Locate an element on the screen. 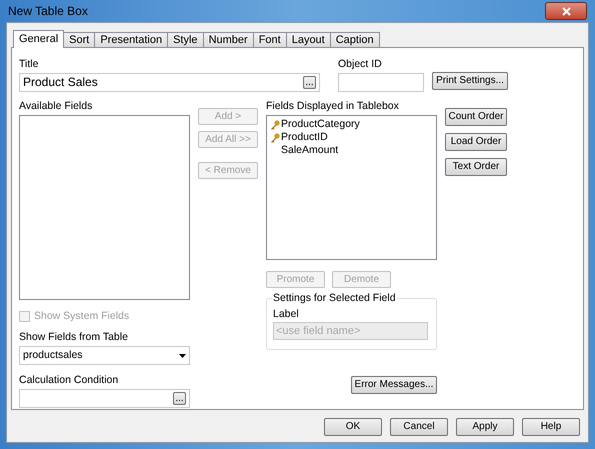  window-title: New Table Box is located at coordinates (48, 11).